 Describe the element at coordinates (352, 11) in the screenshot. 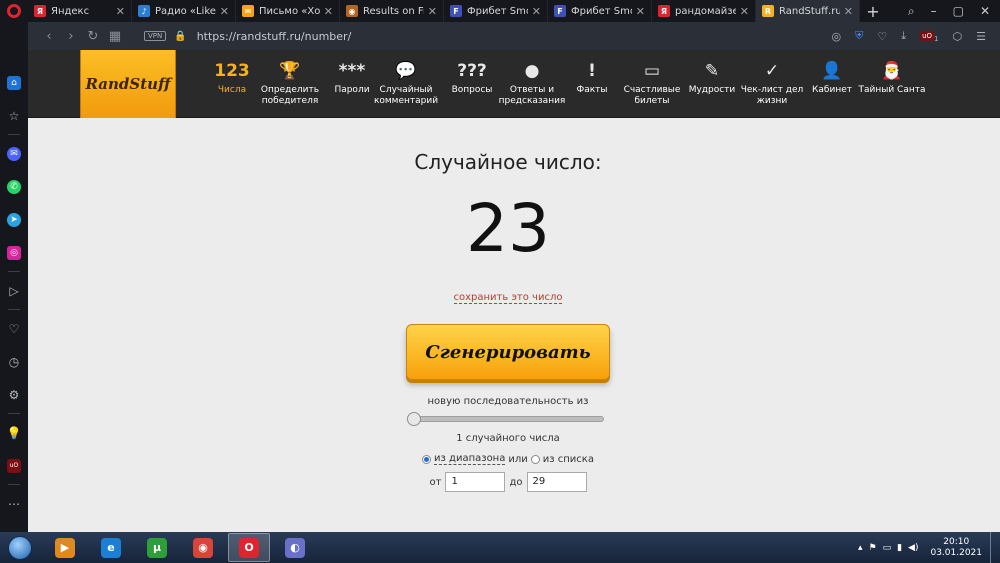

I see `results-icon: ◉` at that location.